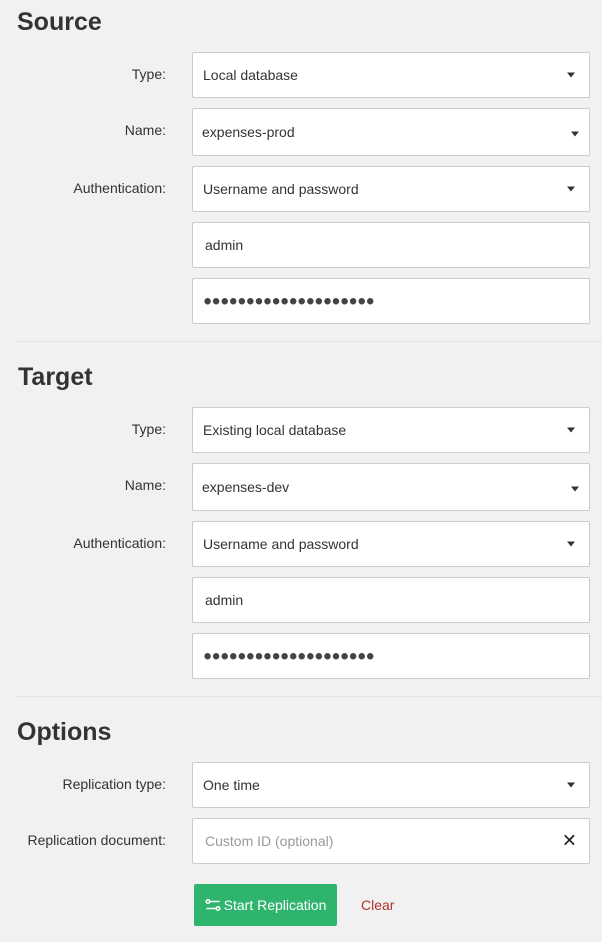 Image resolution: width=602 pixels, height=942 pixels. What do you see at coordinates (145, 485) in the screenshot?
I see `target-name-label: Name:` at bounding box center [145, 485].